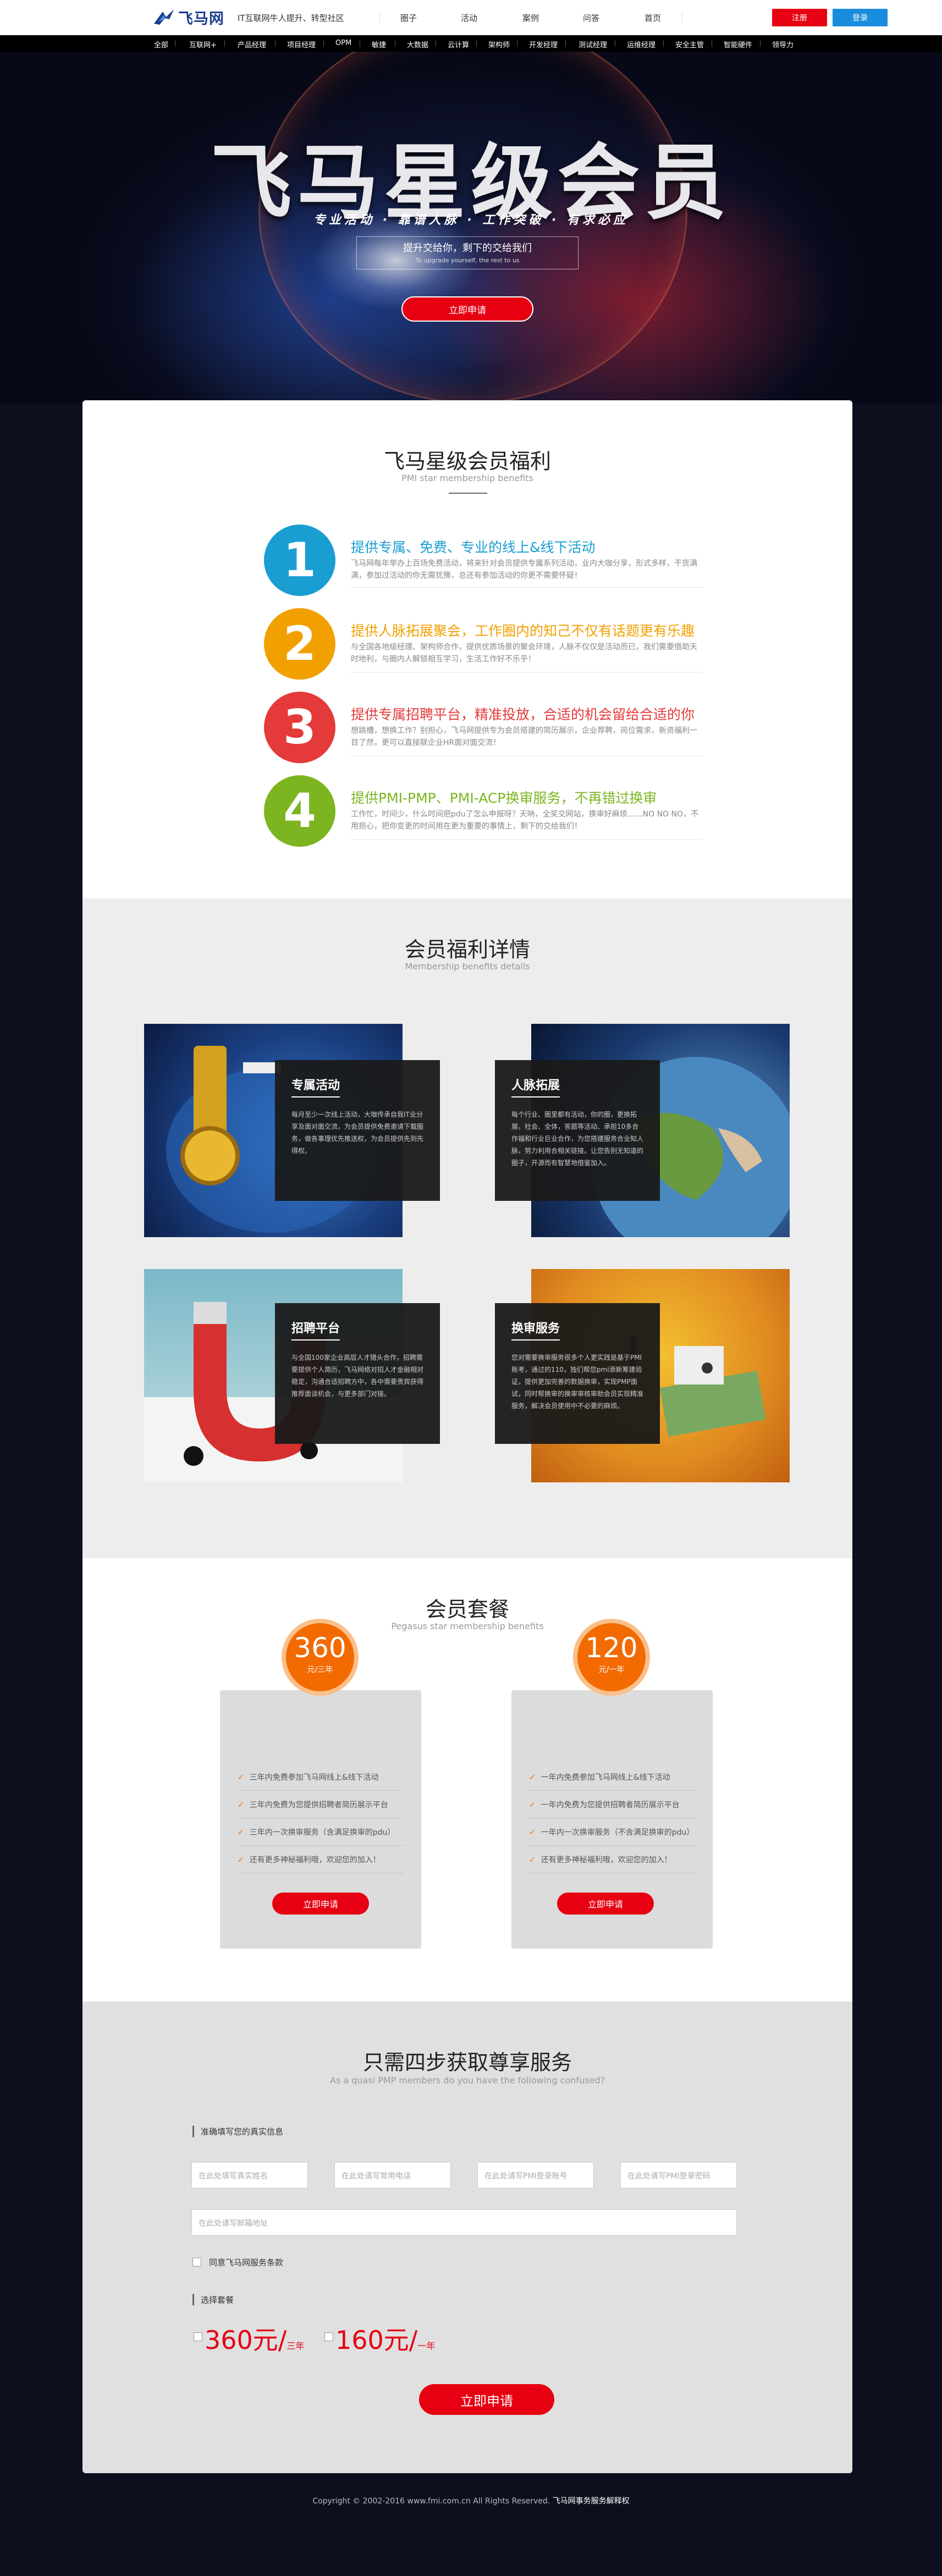 This screenshot has width=942, height=2576. Describe the element at coordinates (611, 1669) in the screenshot. I see `package-unit: 元/一年` at that location.